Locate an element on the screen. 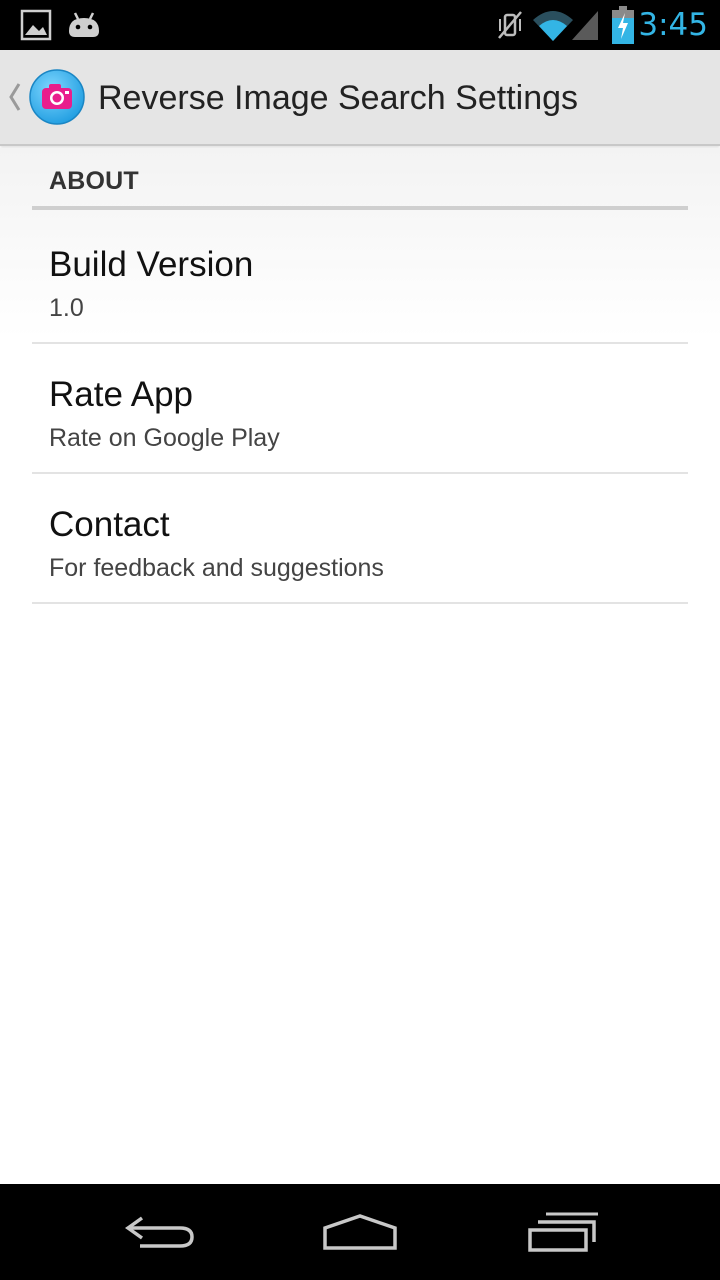 The height and width of the screenshot is (1280, 720). home-icon is located at coordinates (360, 1232).